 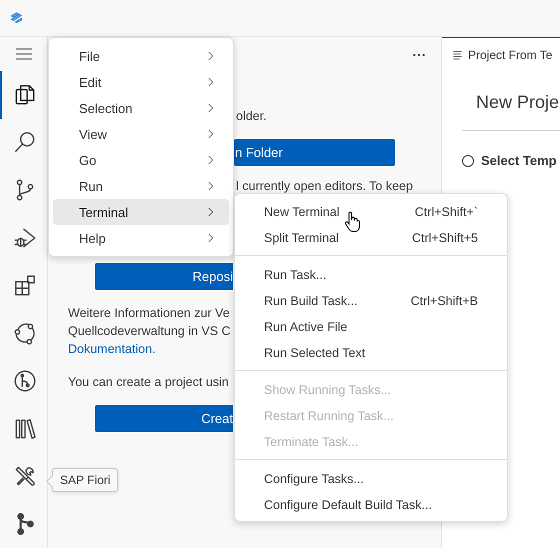 What do you see at coordinates (324, 186) in the screenshot?
I see `description-text: l currently open editors. To keep` at bounding box center [324, 186].